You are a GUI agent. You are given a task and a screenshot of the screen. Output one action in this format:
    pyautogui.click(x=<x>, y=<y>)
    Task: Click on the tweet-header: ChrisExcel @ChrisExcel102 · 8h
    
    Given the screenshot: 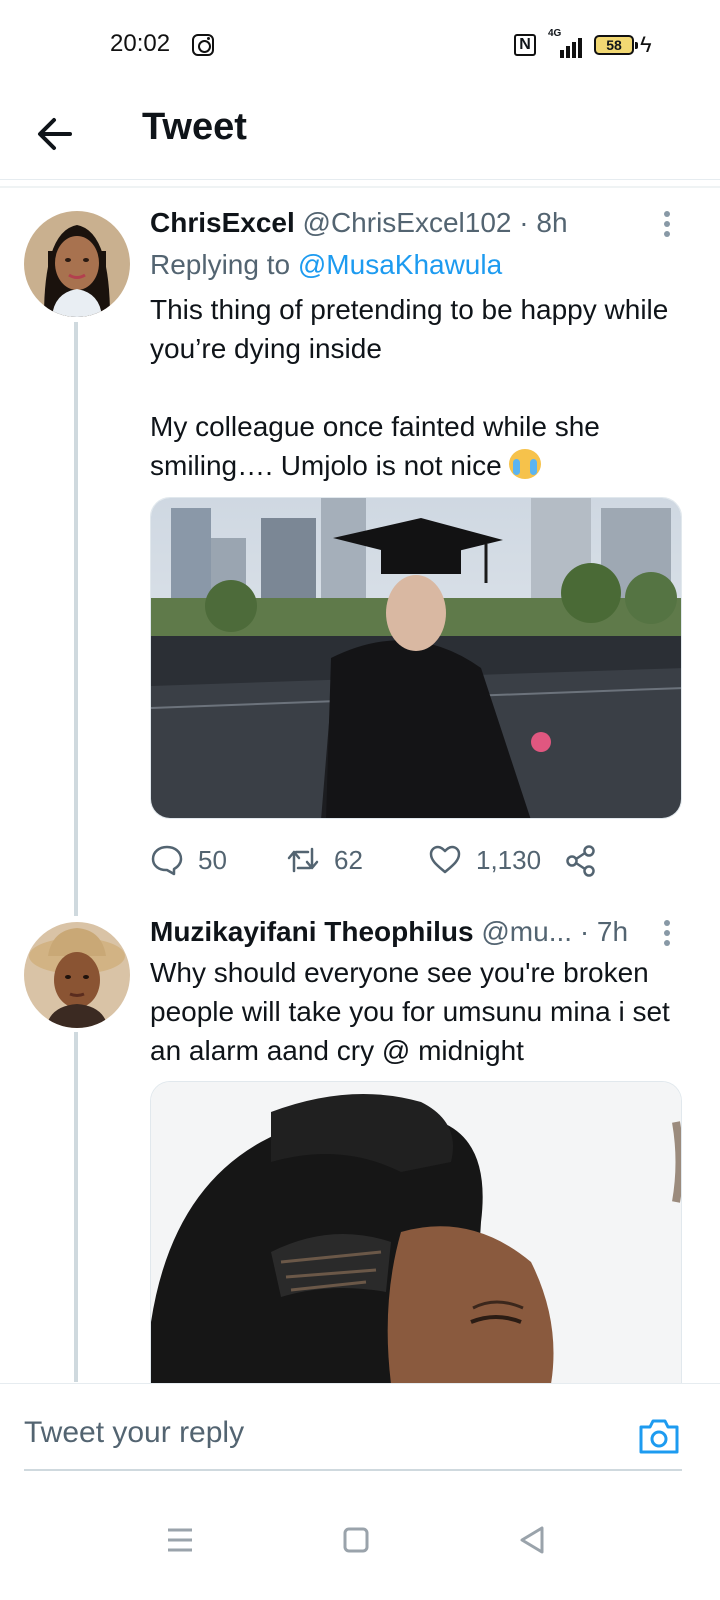 What is the action you would take?
    pyautogui.click(x=359, y=223)
    